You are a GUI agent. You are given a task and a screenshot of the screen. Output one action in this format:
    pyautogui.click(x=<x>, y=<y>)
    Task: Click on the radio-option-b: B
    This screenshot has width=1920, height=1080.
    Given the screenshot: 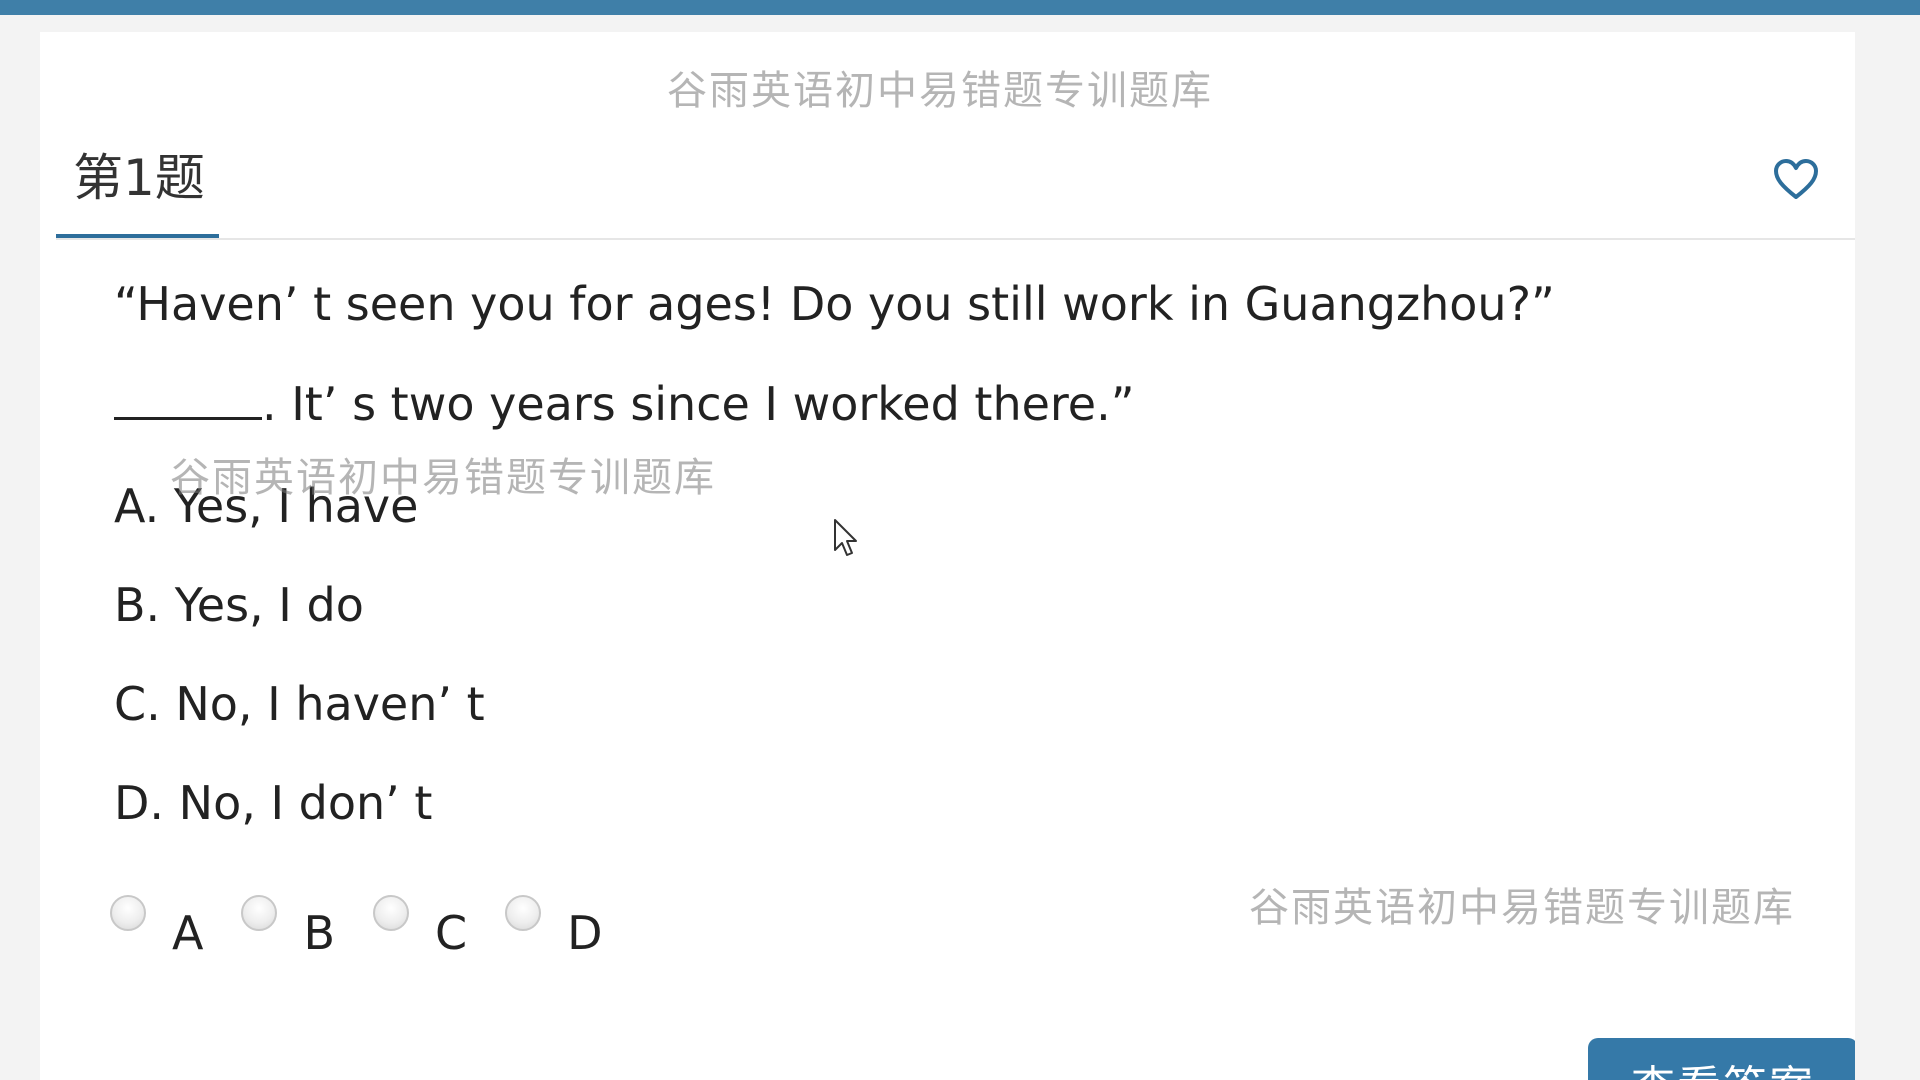 What is the action you would take?
    pyautogui.click(x=288, y=922)
    